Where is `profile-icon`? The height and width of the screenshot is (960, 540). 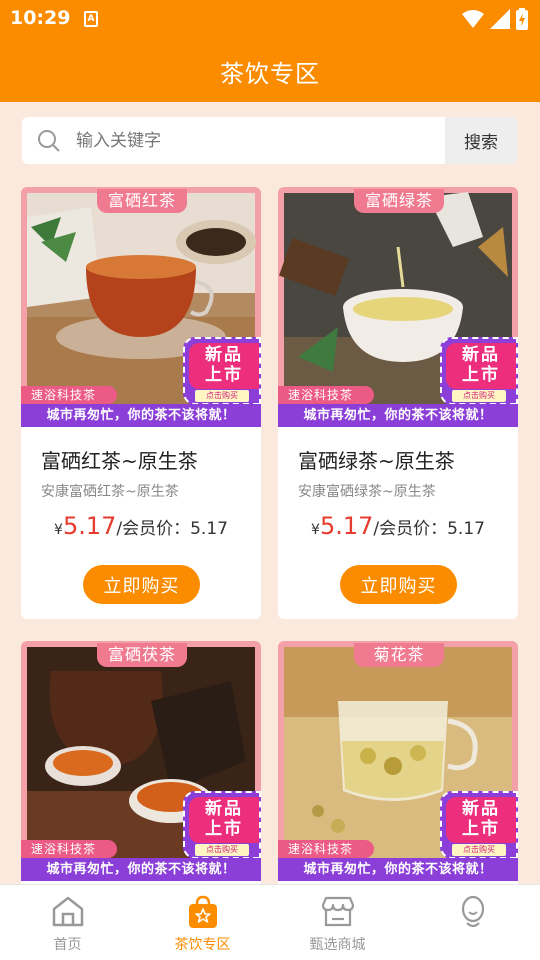
profile-icon is located at coordinates (472, 911).